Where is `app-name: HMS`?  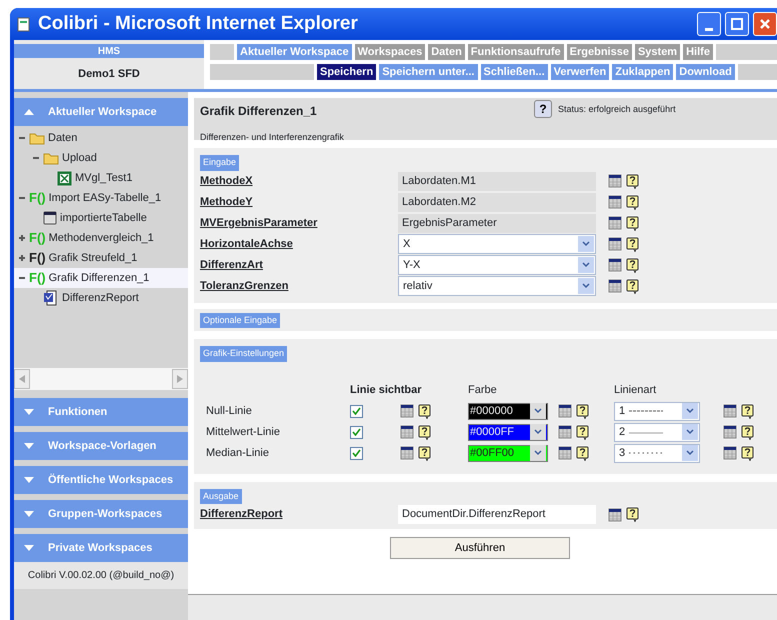 app-name: HMS is located at coordinates (109, 51).